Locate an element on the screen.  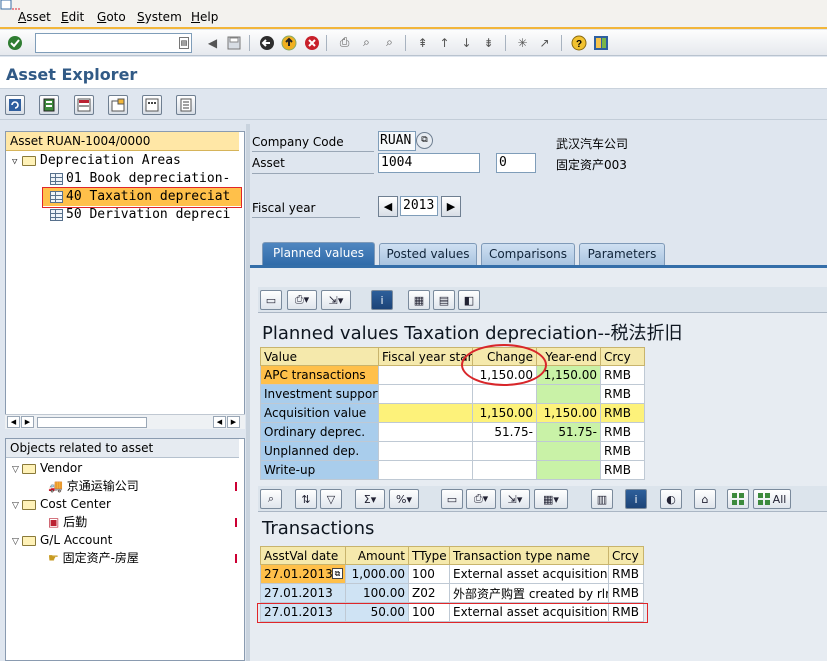
col-header-ttype: TType is located at coordinates (429, 555).